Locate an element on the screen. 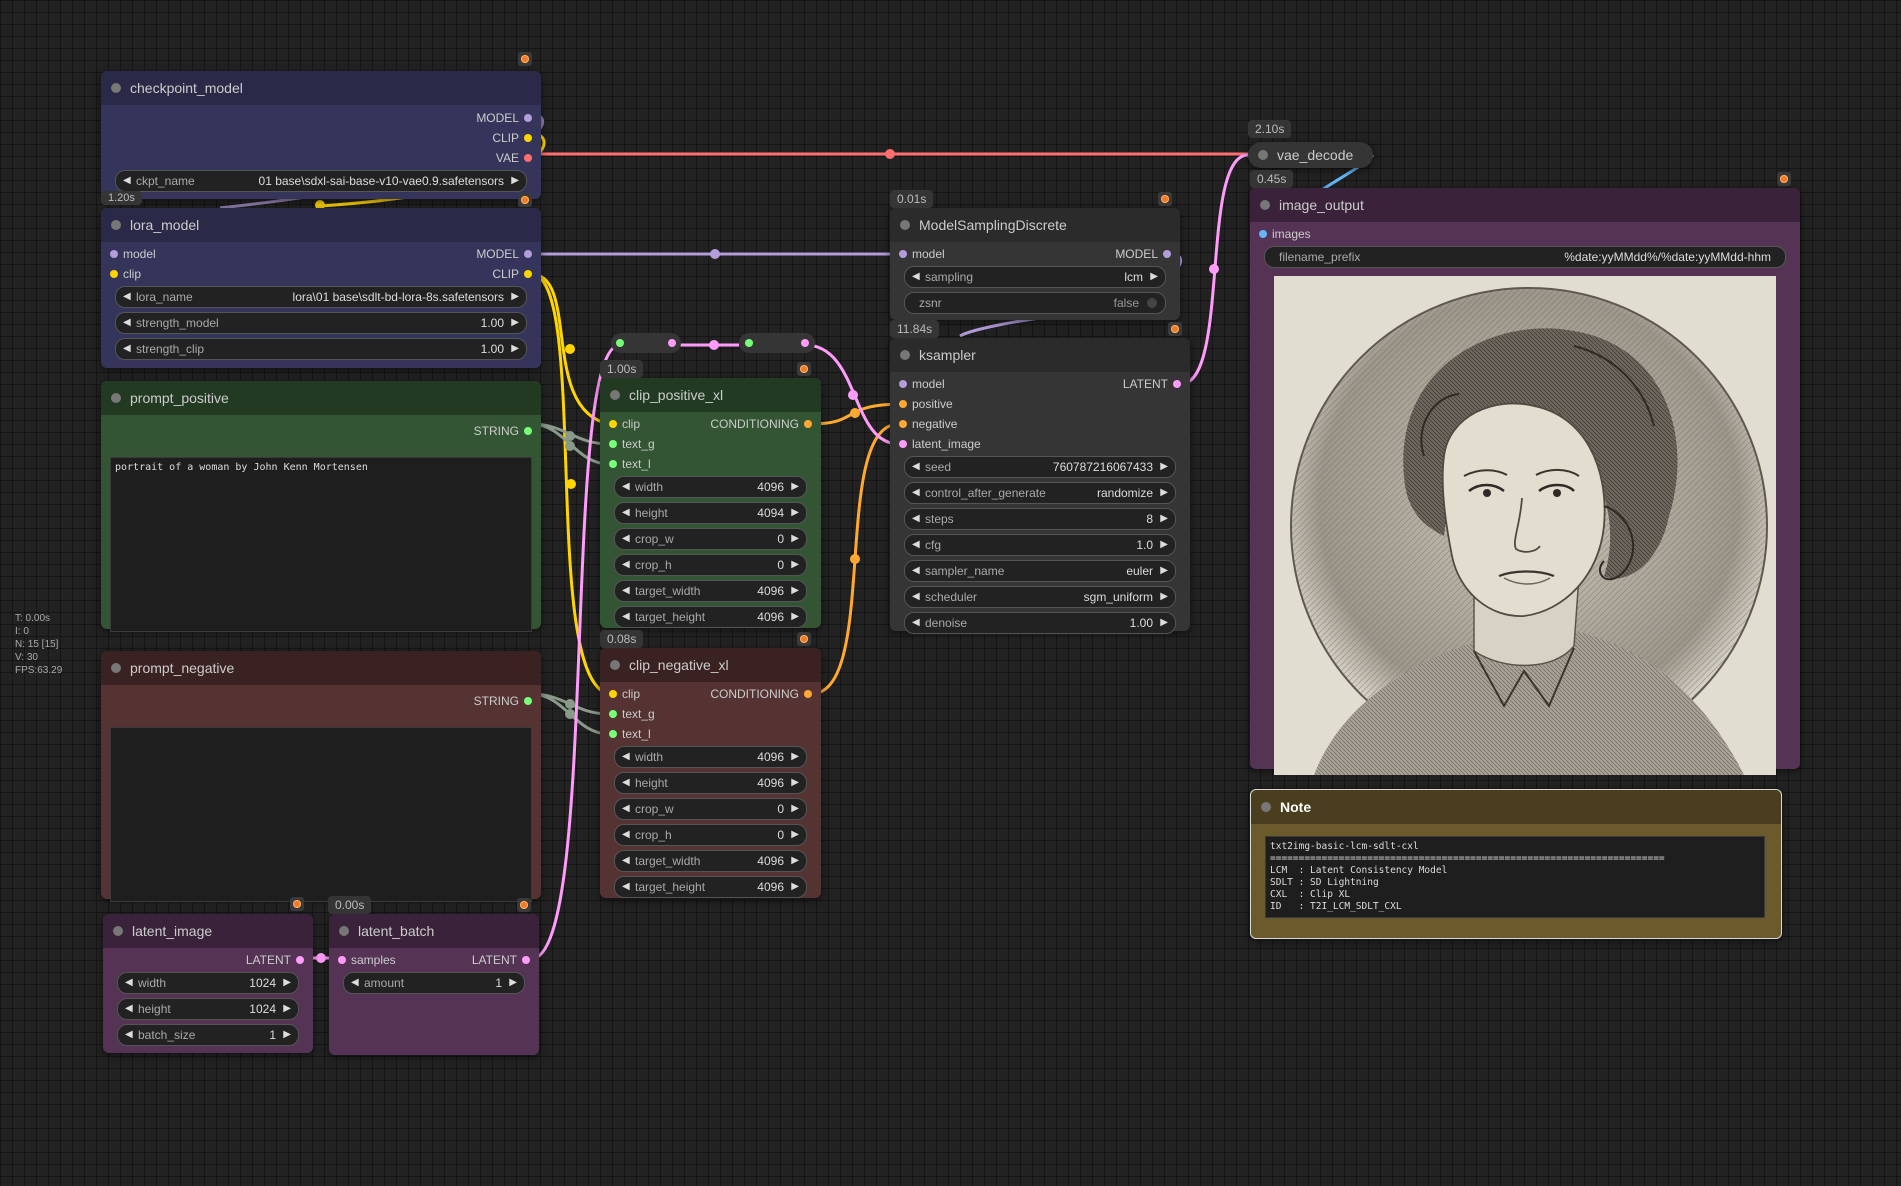 This screenshot has height=1186, width=1901. node-header: Note is located at coordinates (1516, 807).